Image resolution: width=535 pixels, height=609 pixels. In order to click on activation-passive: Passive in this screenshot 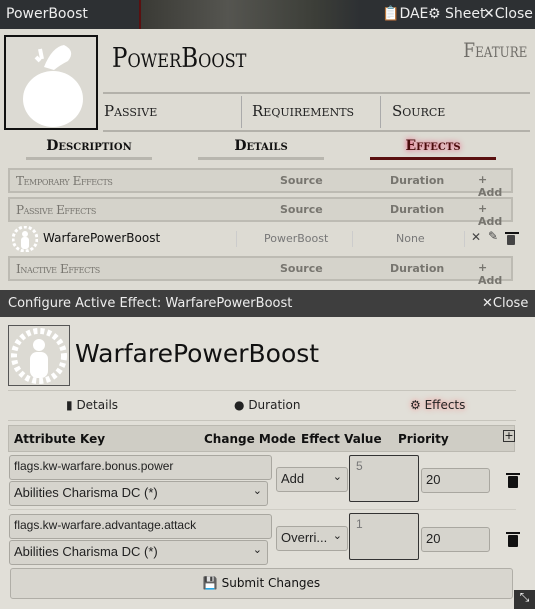, I will do `click(130, 111)`.